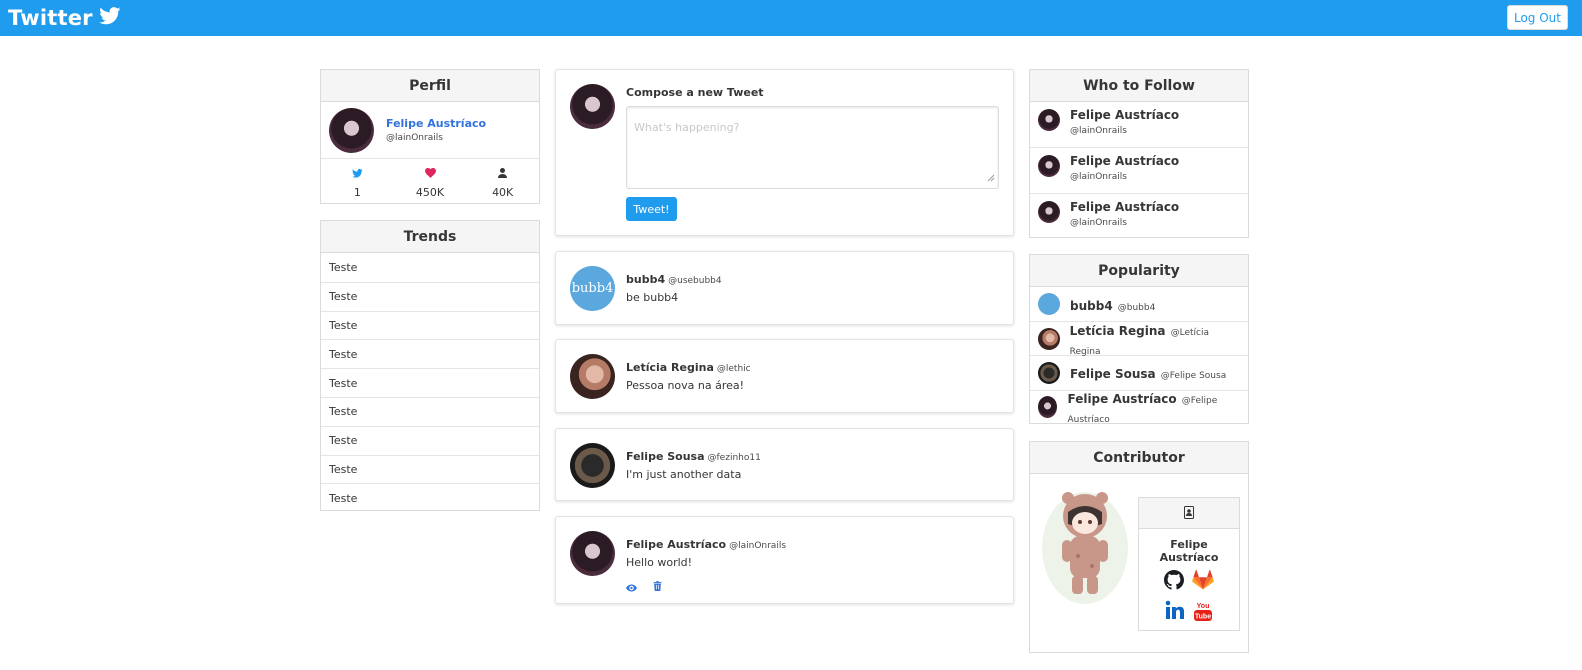 The height and width of the screenshot is (670, 1582). I want to click on eye-icon, so click(631, 586).